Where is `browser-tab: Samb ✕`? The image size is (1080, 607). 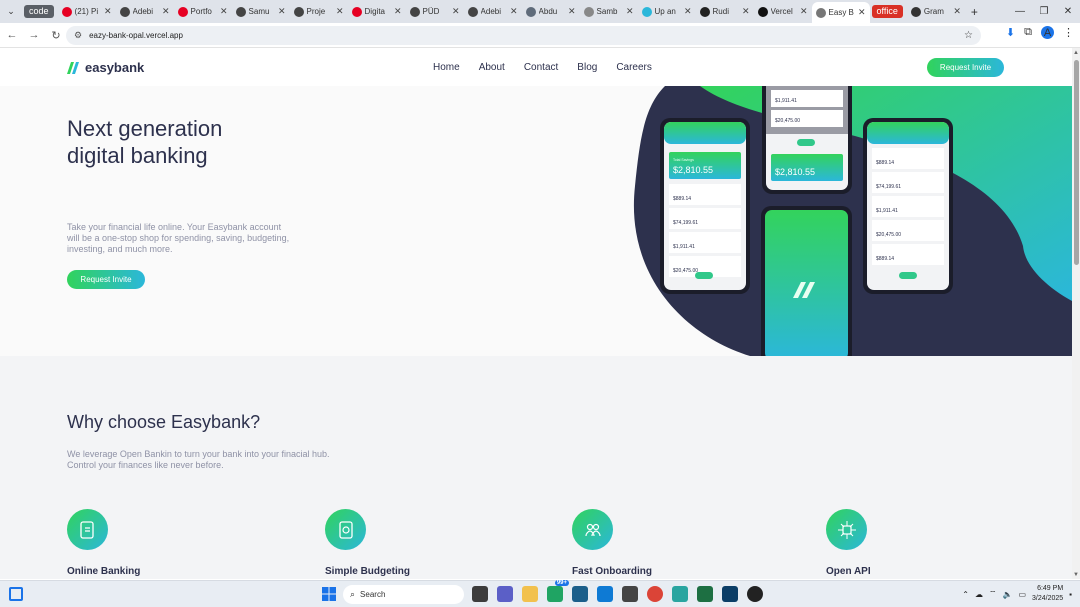 browser-tab: Samb ✕ is located at coordinates (609, 11).